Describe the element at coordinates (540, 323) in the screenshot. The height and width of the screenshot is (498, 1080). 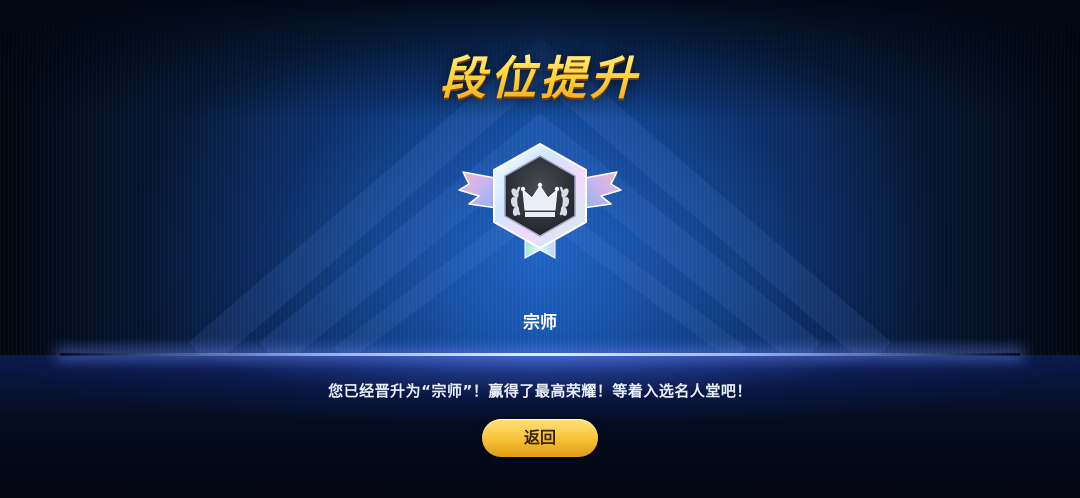
I see `rank-name: 宗师` at that location.